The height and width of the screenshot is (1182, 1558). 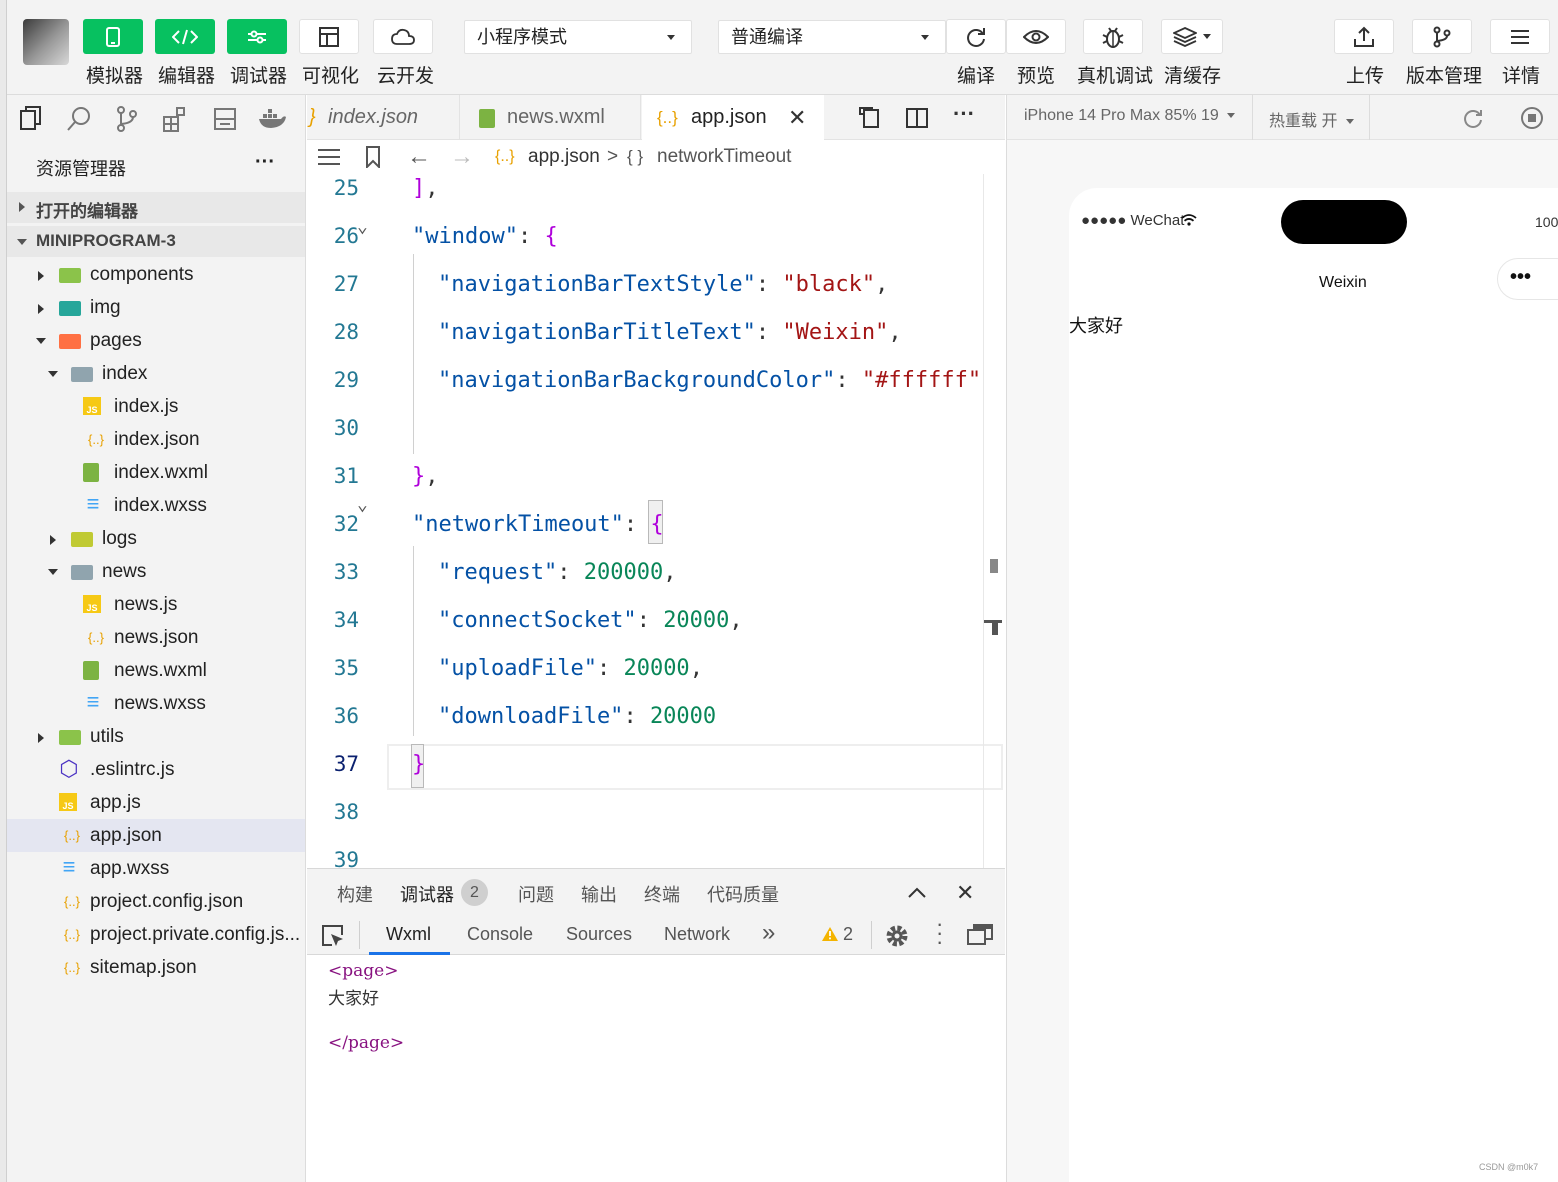 I want to click on mode-select: 小程序模式, so click(x=578, y=37).